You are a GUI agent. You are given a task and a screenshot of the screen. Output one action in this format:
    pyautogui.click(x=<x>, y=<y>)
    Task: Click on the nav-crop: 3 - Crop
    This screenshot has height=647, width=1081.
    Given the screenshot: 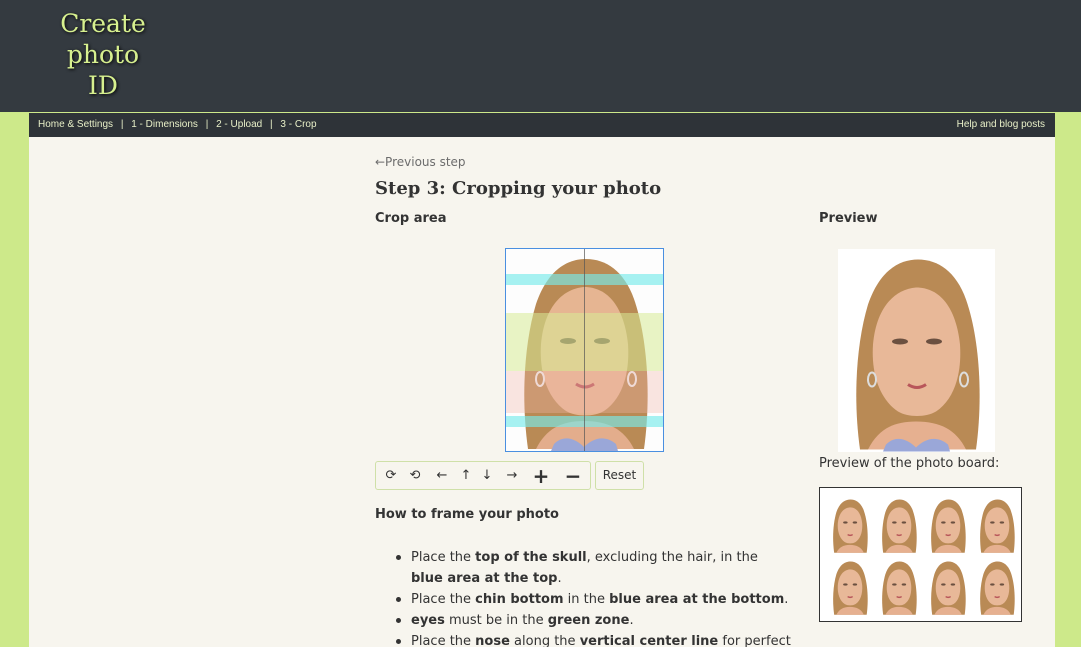 What is the action you would take?
    pyautogui.click(x=298, y=124)
    